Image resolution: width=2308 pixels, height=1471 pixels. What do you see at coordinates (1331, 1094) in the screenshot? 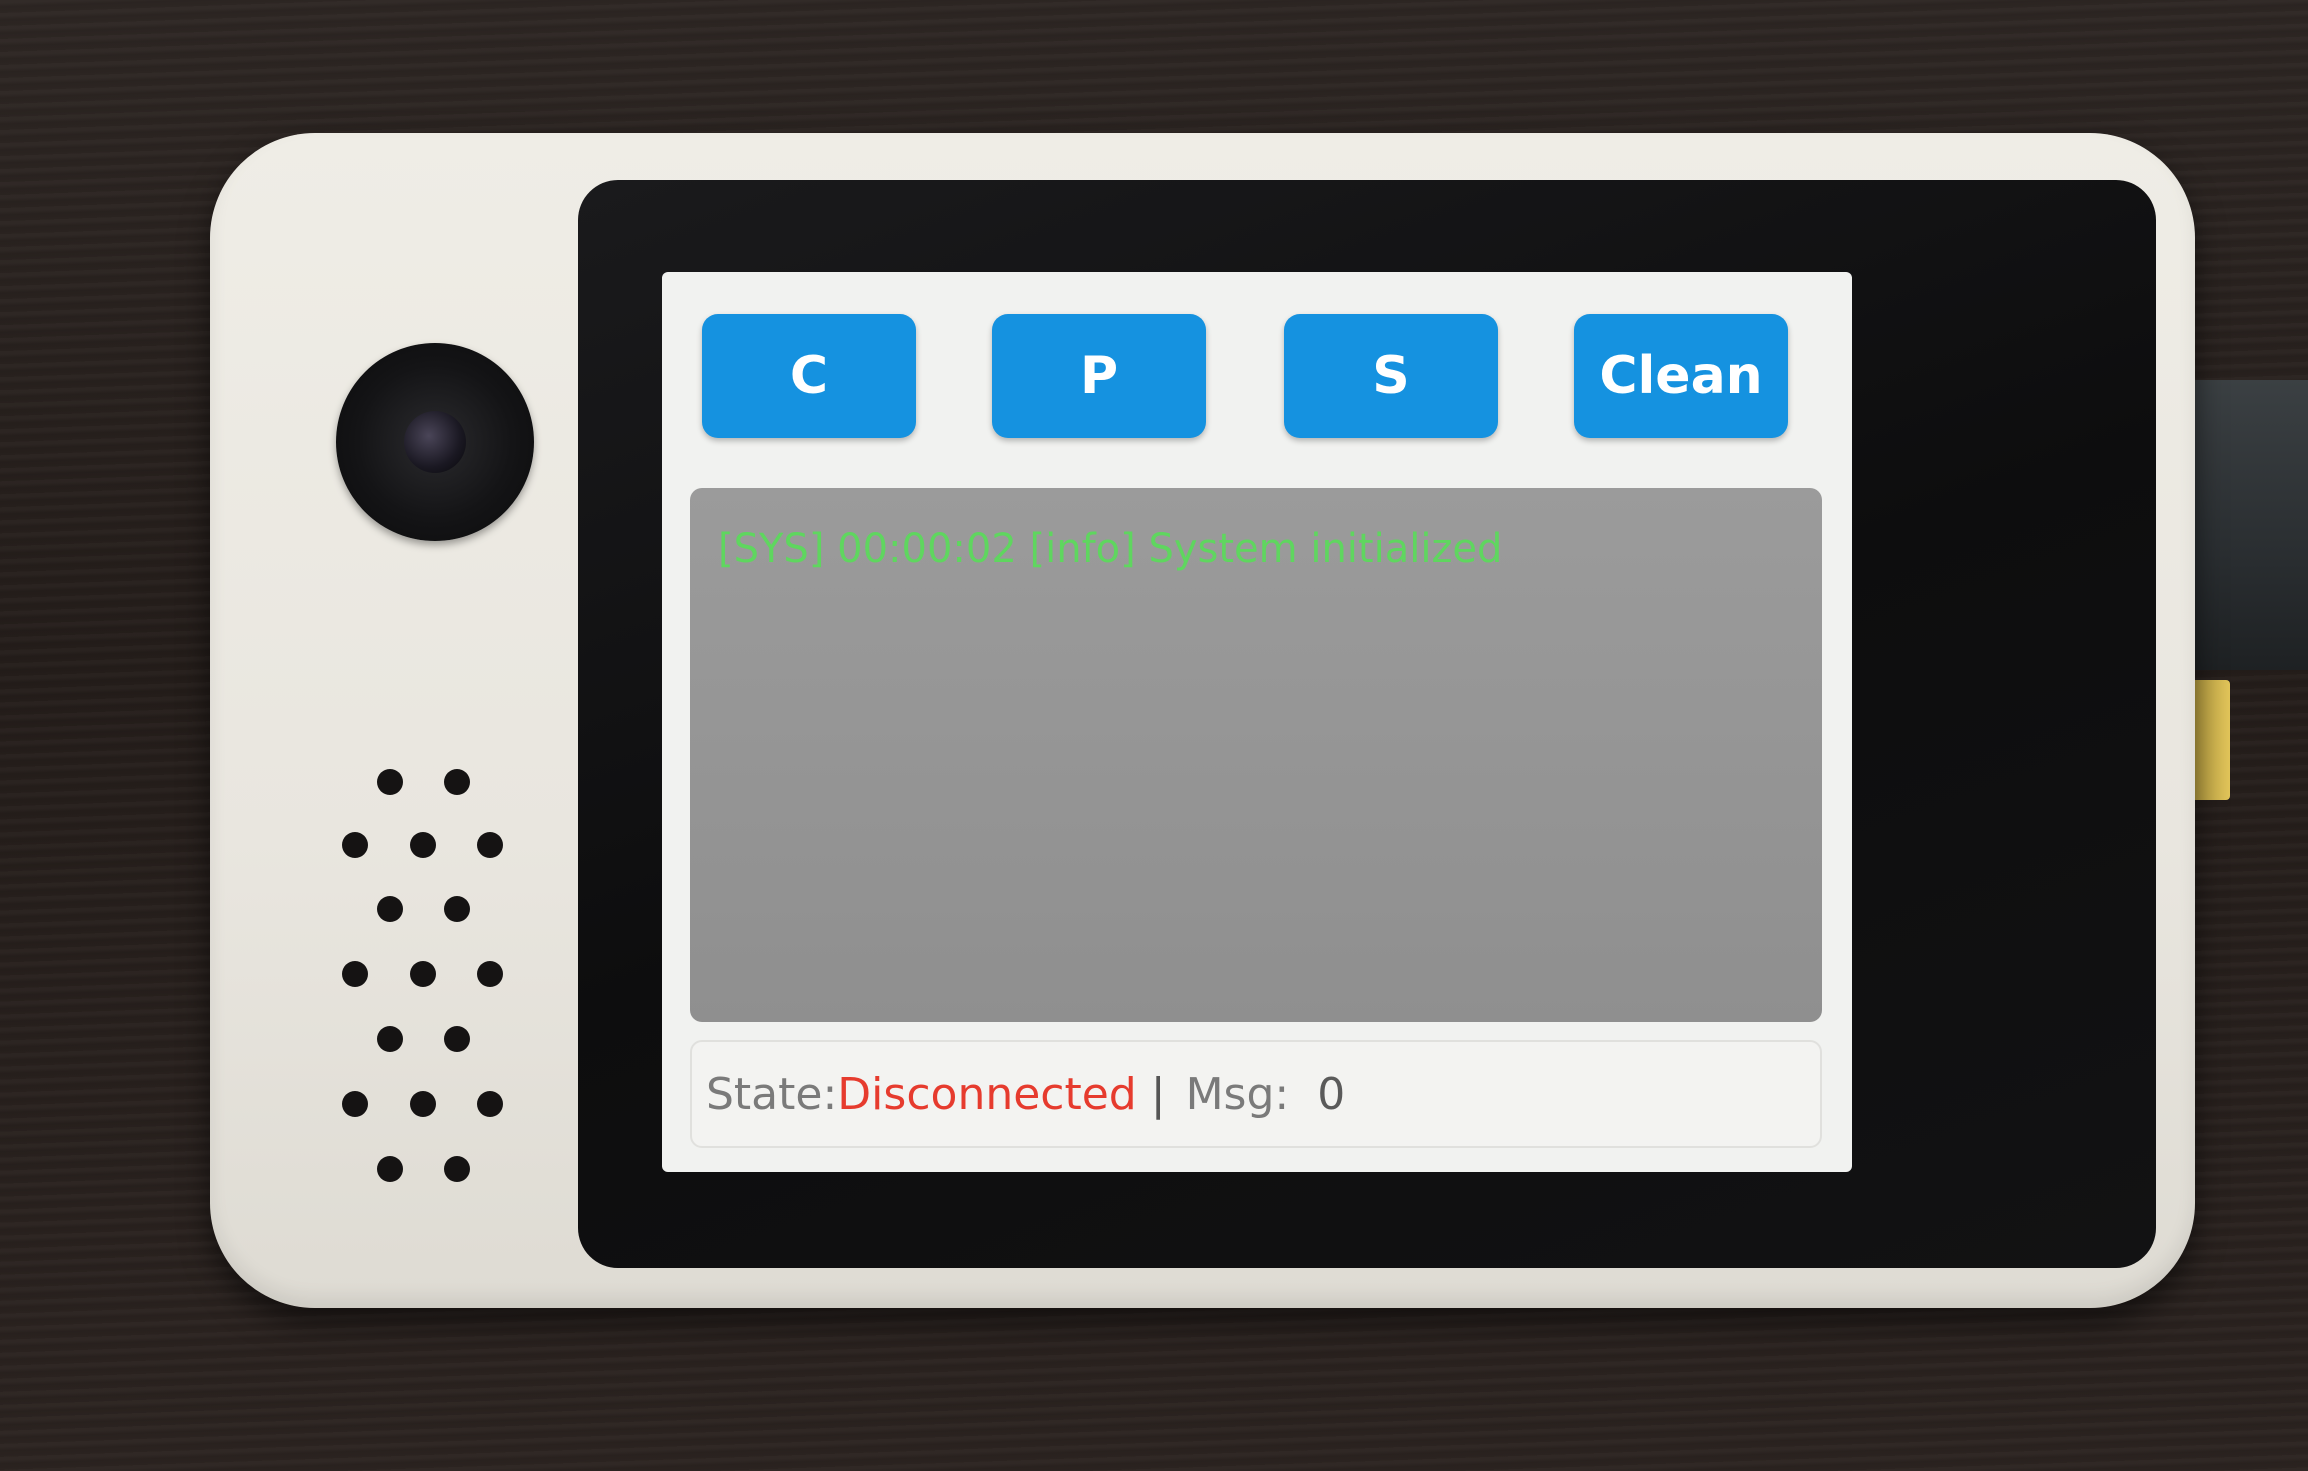
I see `message-count: 0` at bounding box center [1331, 1094].